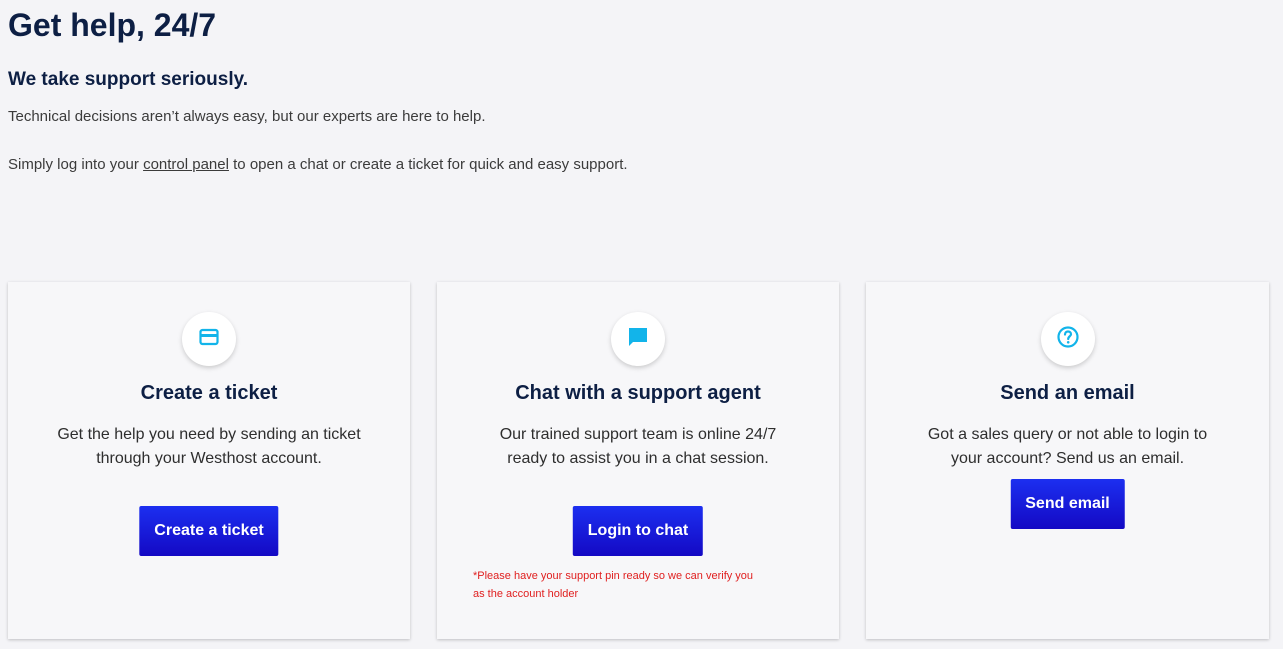 This screenshot has height=649, width=1283. I want to click on page-subtitle: We take support seriously., so click(128, 79).